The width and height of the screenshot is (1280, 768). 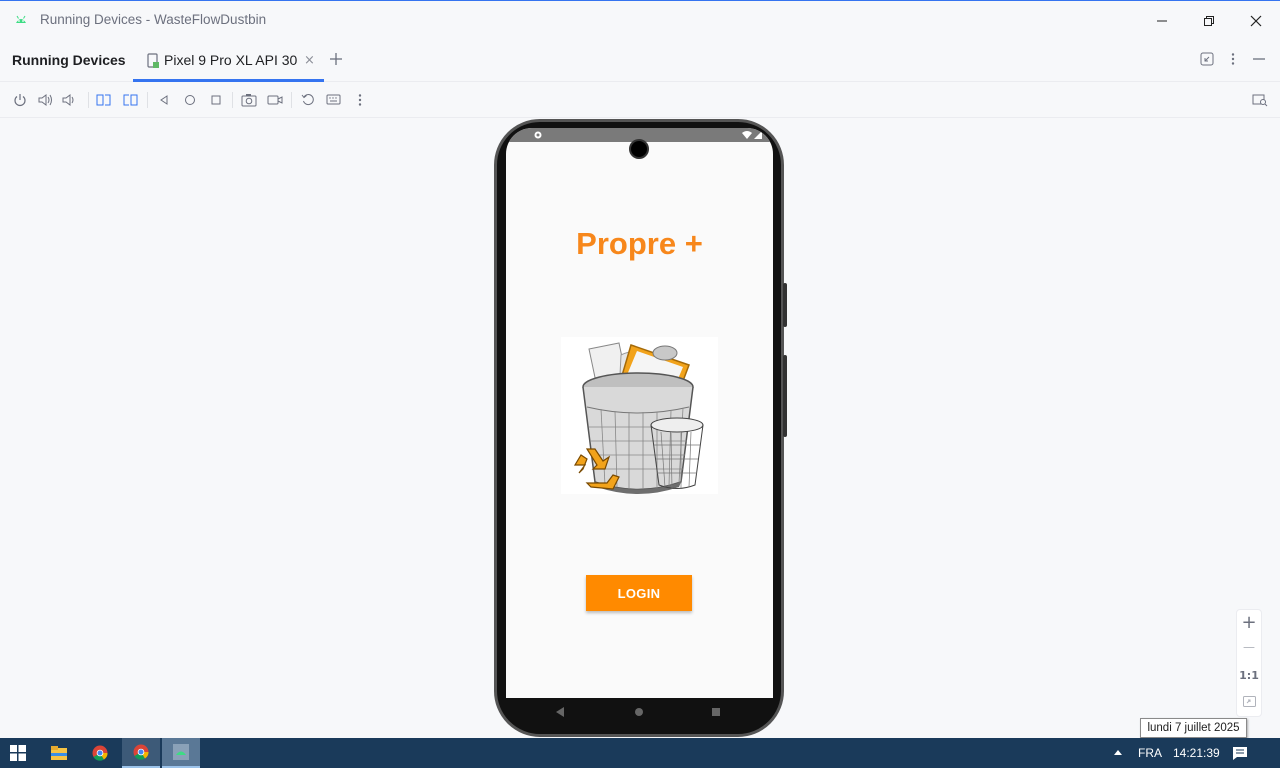 What do you see at coordinates (153, 60) in the screenshot?
I see `device-icon` at bounding box center [153, 60].